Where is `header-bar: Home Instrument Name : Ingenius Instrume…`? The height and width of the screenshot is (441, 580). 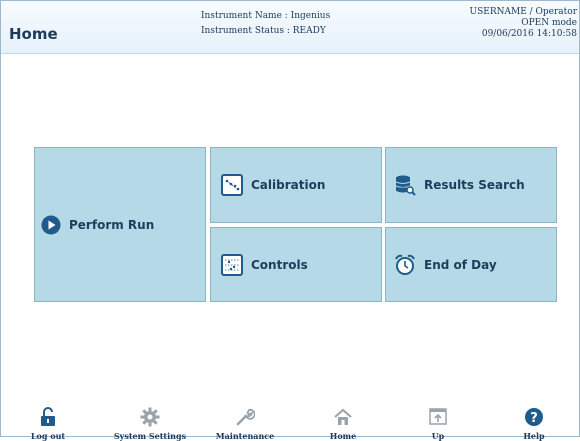
header-bar: Home Instrument Name : Ingenius Instrume… is located at coordinates (290, 27).